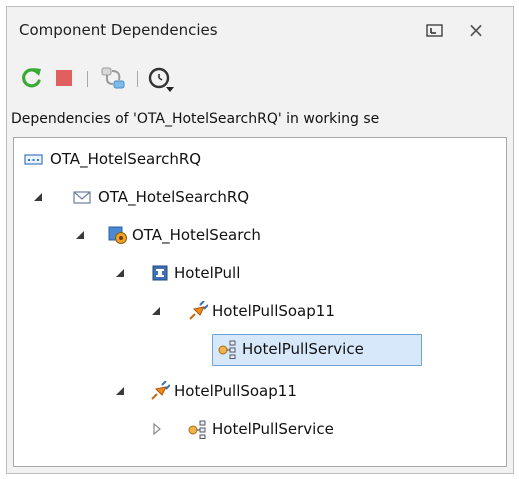 This screenshot has height=479, width=519. I want to click on tree-item: OTA_HotelSearch, so click(167, 235).